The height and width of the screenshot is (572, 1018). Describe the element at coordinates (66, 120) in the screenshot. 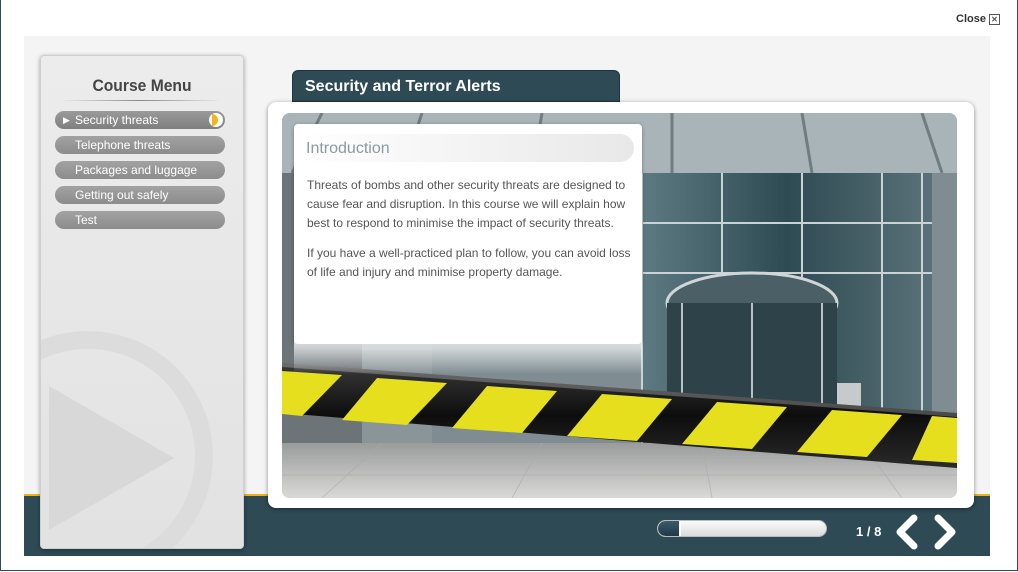

I see `current-arrow-icon: ▶` at that location.